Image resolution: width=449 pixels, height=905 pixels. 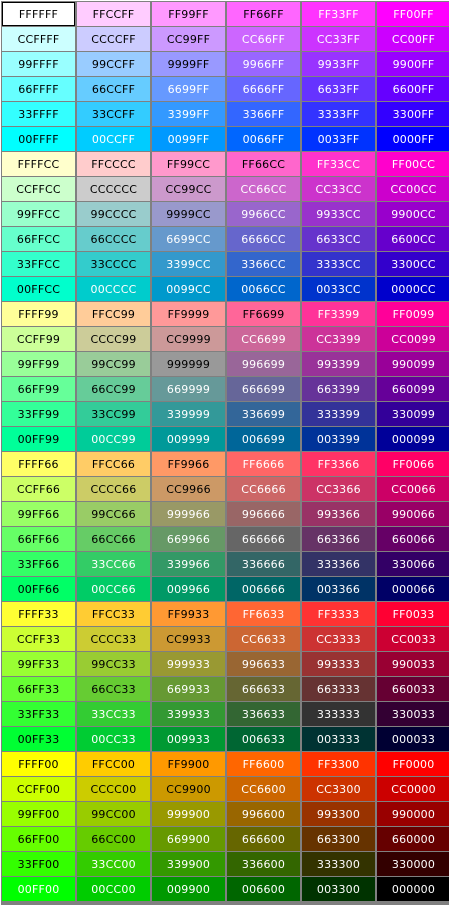 What do you see at coordinates (38, 639) in the screenshot?
I see `color-swatch-ccff33: CCFF33` at bounding box center [38, 639].